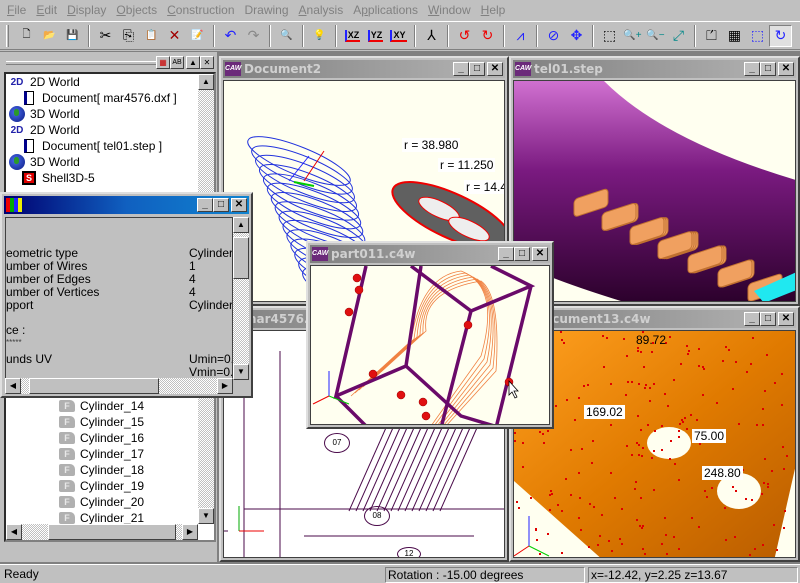 The width and height of the screenshot is (800, 583). Describe the element at coordinates (321, 10) in the screenshot. I see `menu-analysis: Analysis` at that location.